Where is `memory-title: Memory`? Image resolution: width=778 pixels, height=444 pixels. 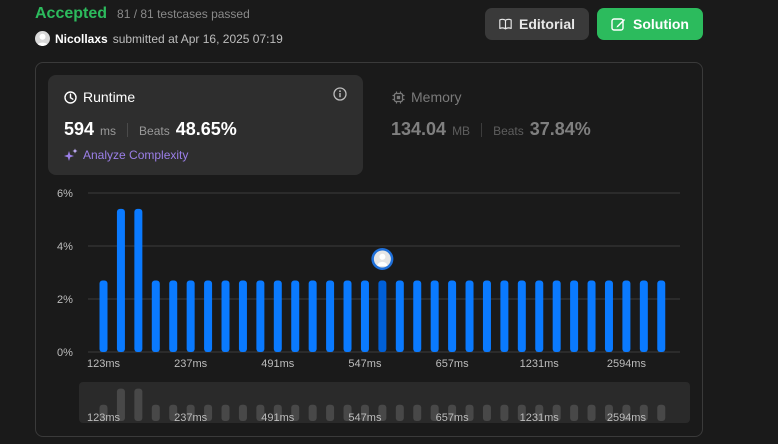 memory-title: Memory is located at coordinates (427, 97).